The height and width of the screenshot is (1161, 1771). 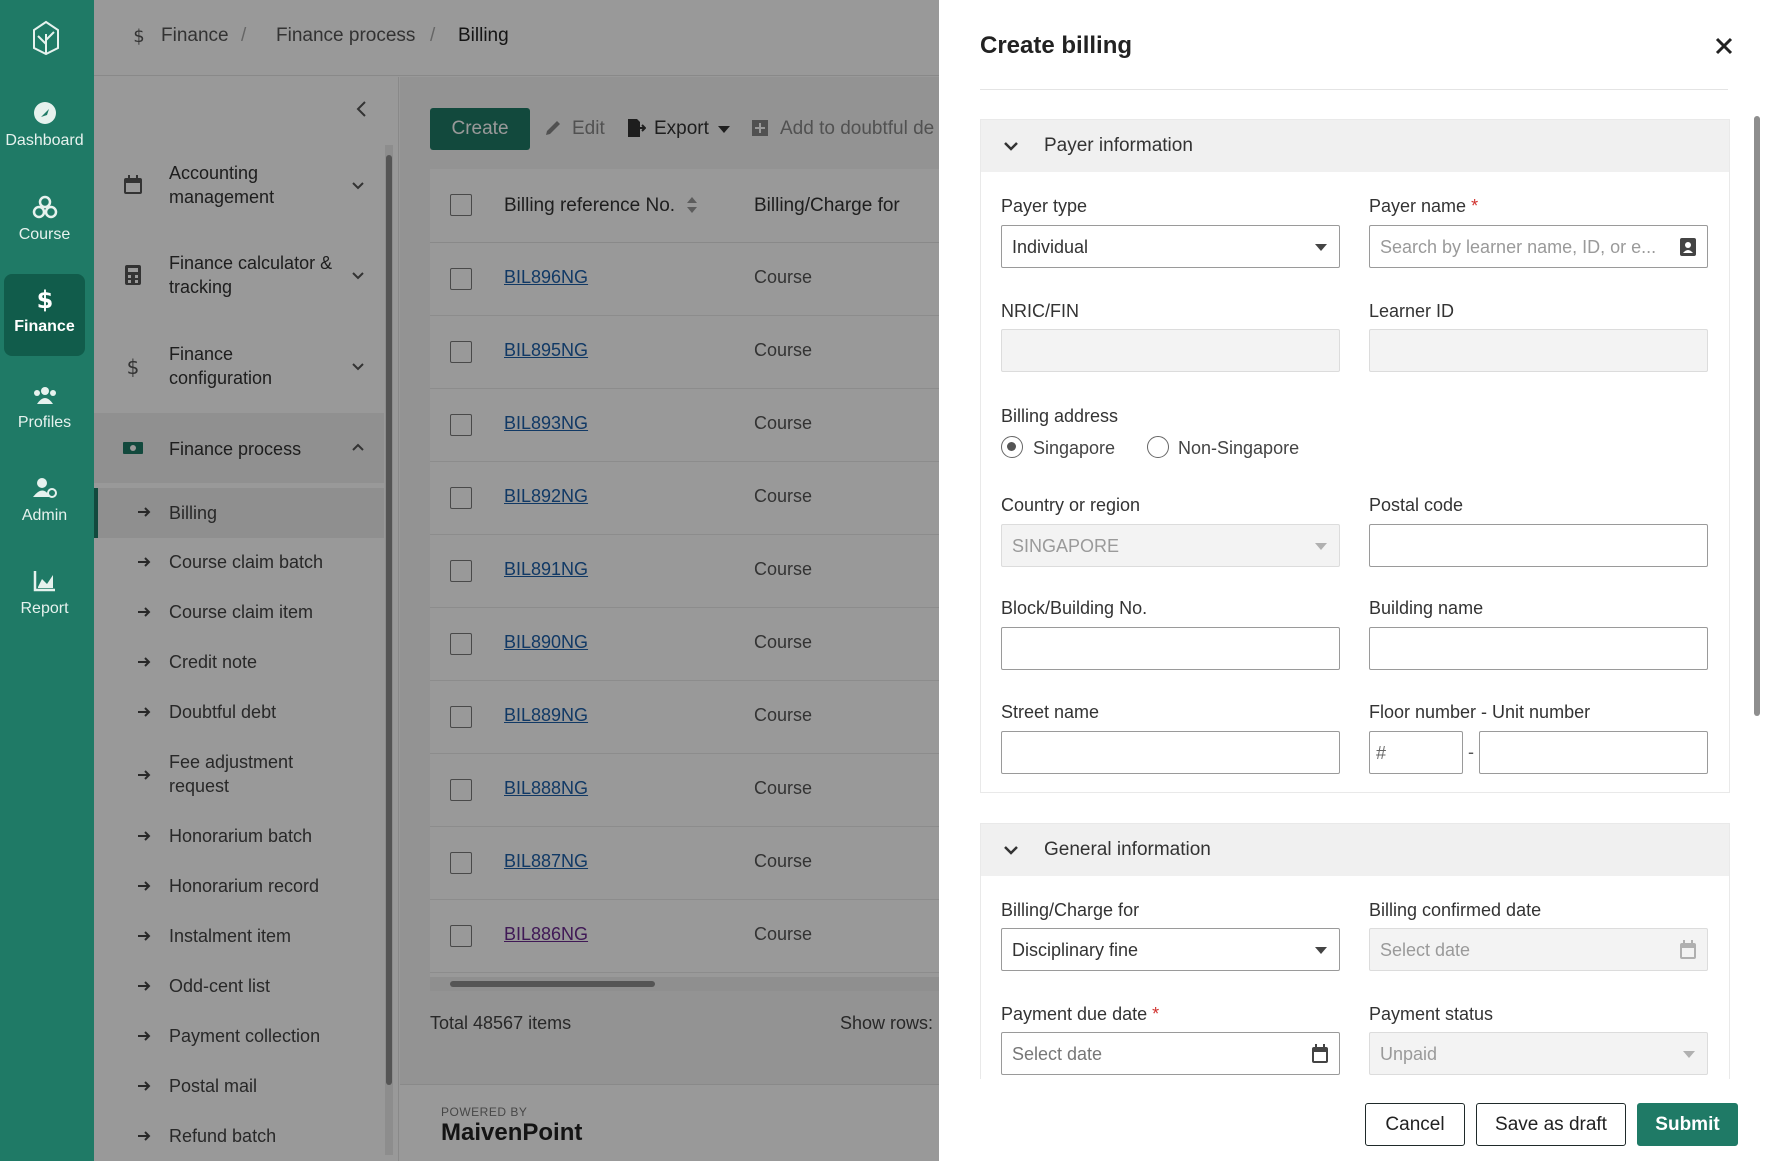 What do you see at coordinates (44, 608) in the screenshot?
I see `rail-label-report: Report` at bounding box center [44, 608].